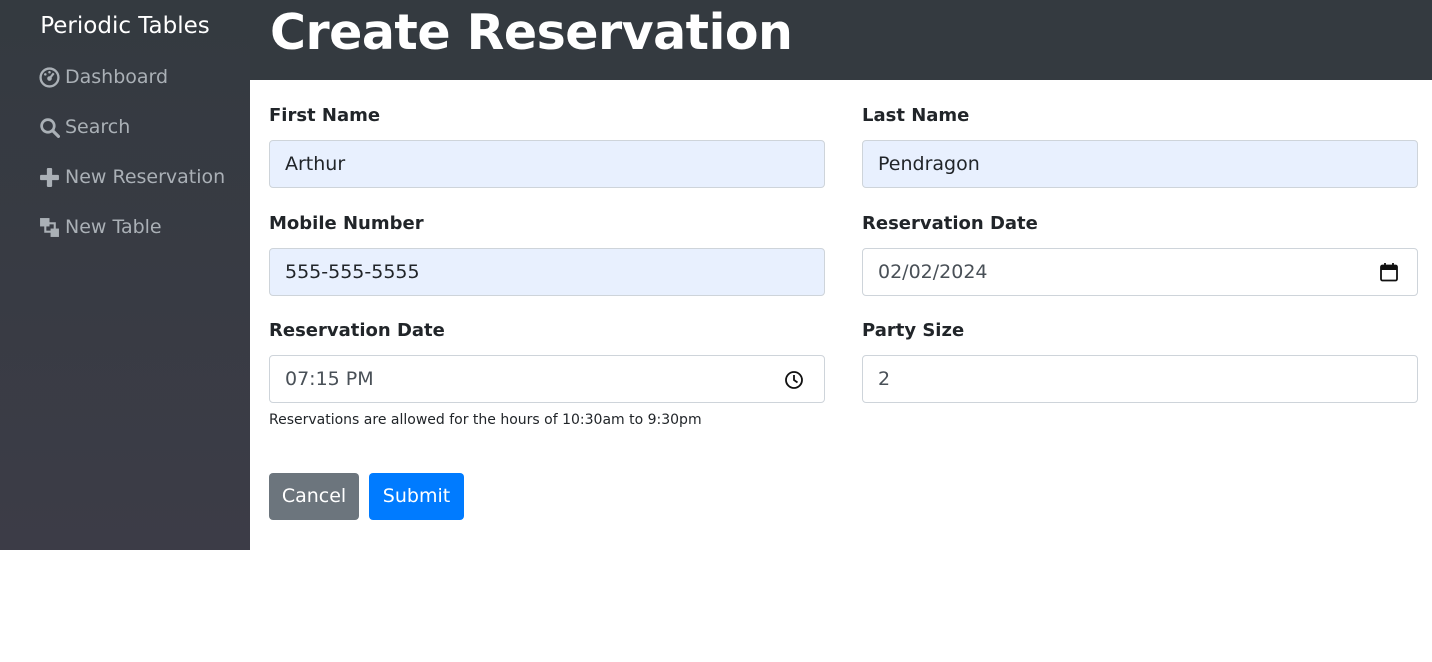 The image size is (1432, 662). What do you see at coordinates (547, 164) in the screenshot?
I see `first-name-field: Arthur` at bounding box center [547, 164].